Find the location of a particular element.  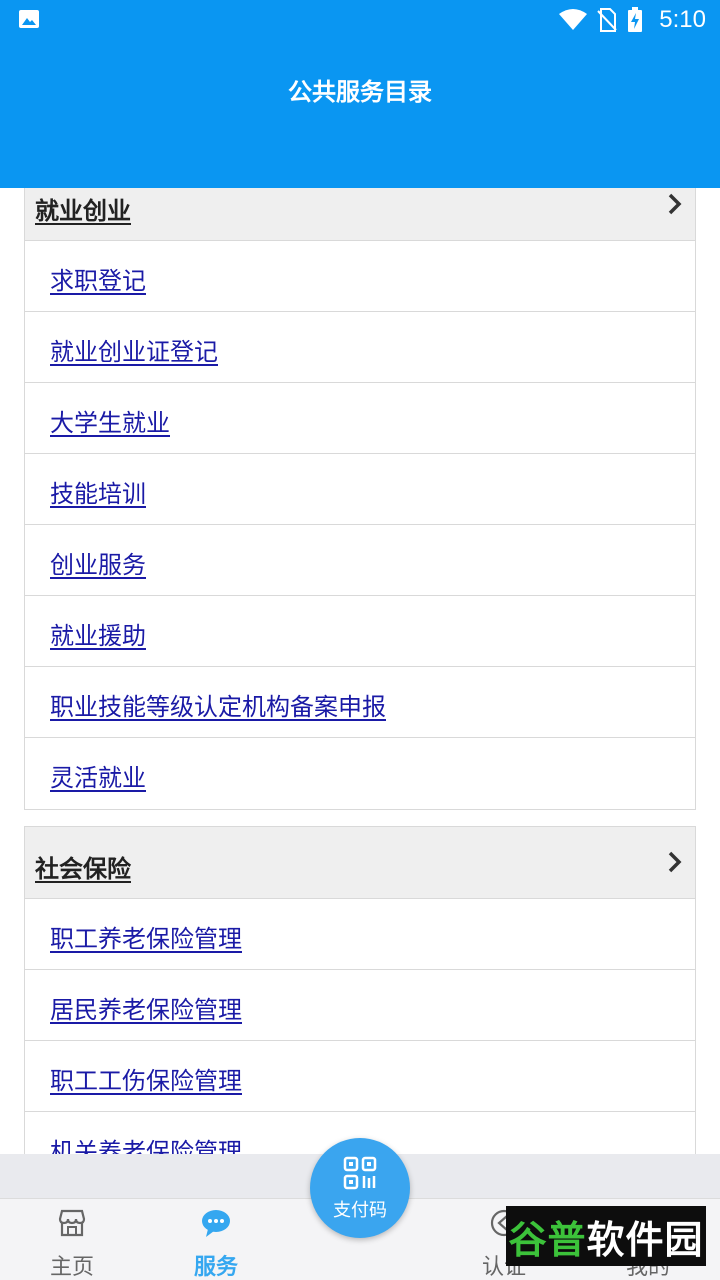

service-link: 职业技能等级认定机构备案申报 is located at coordinates (218, 704).